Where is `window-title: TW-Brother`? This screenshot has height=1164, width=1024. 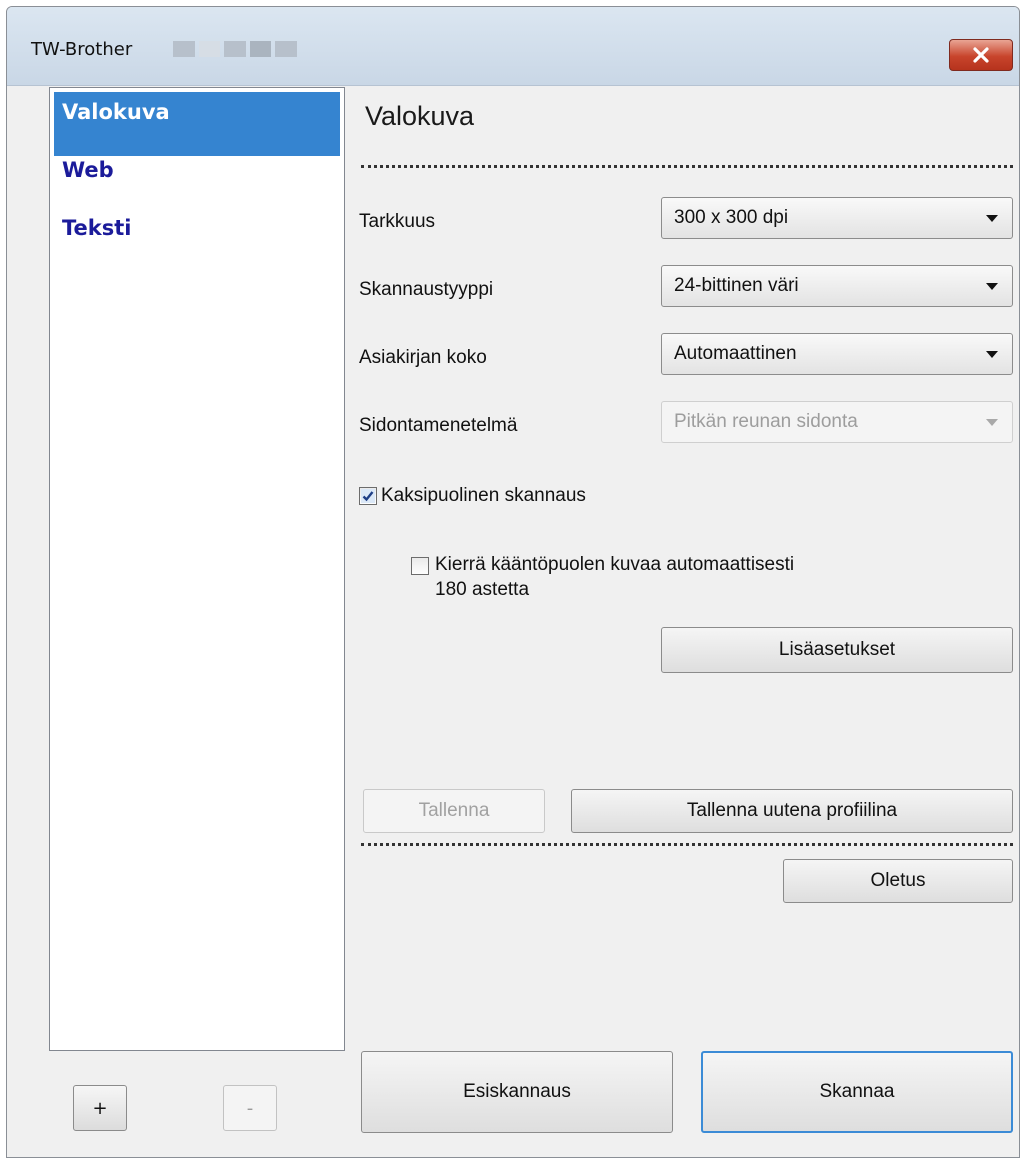
window-title: TW-Brother is located at coordinates (82, 49).